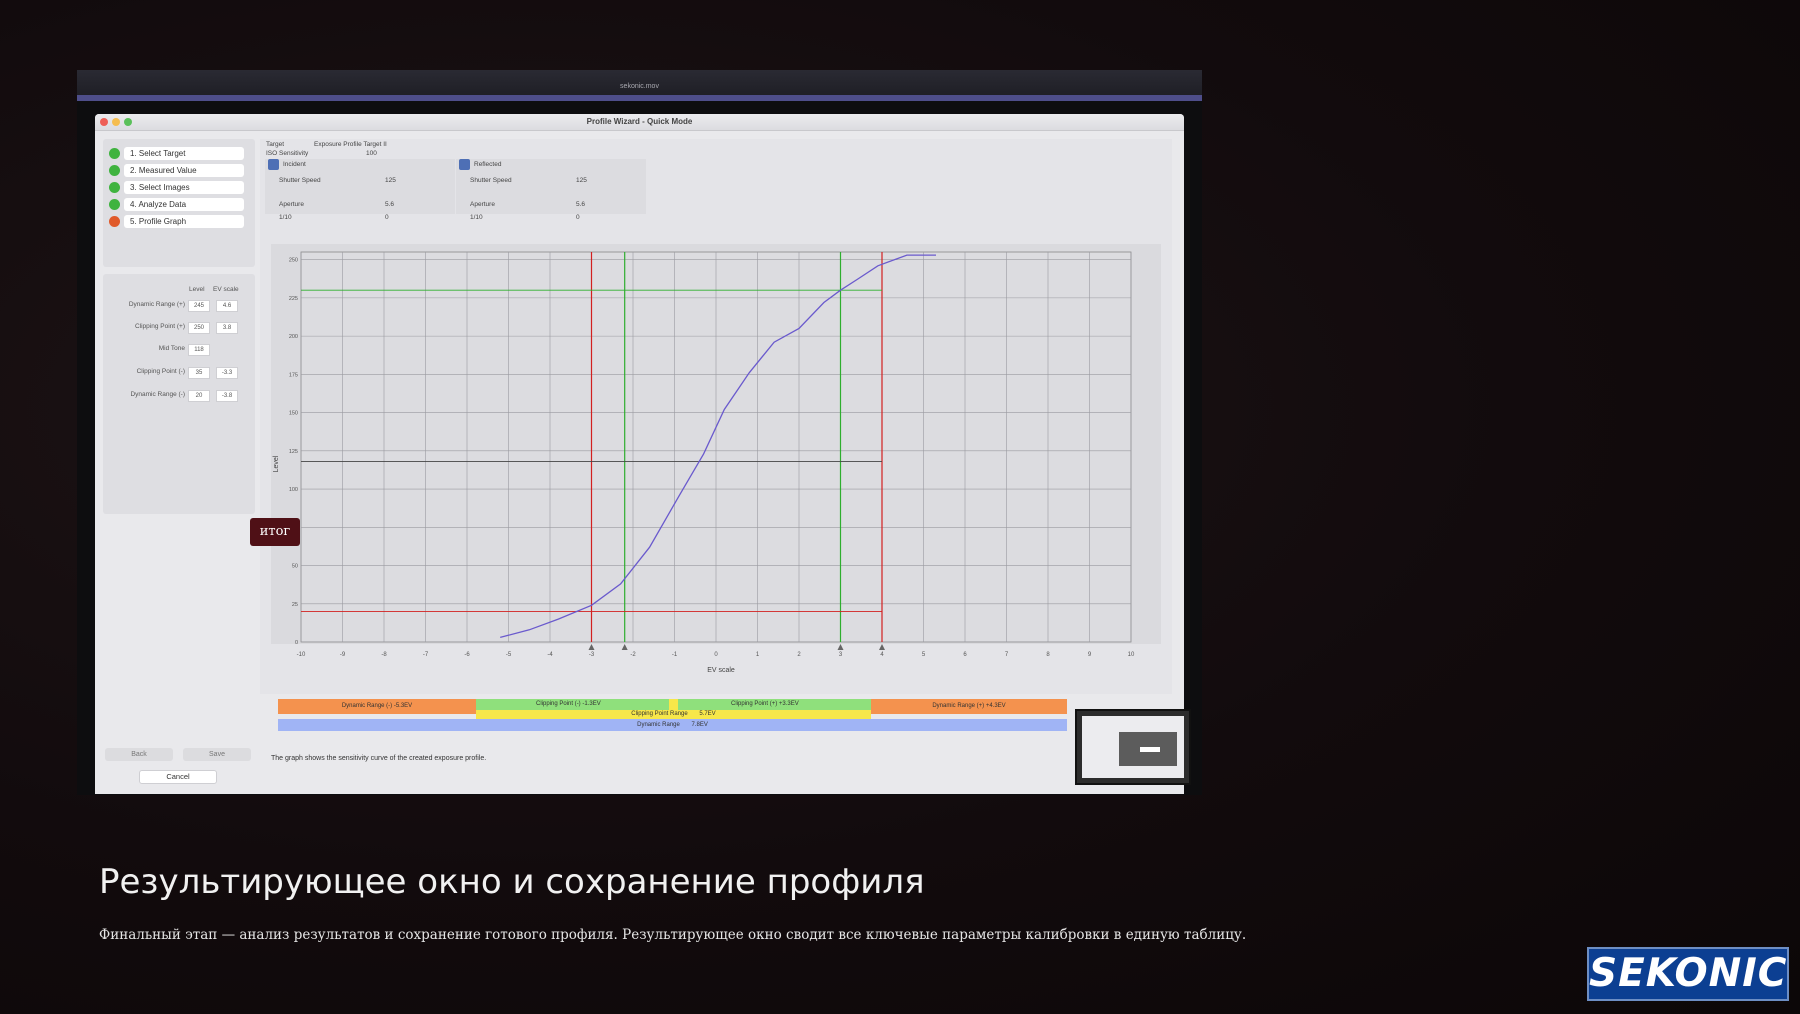  I want to click on level-field: 35, so click(199, 373).